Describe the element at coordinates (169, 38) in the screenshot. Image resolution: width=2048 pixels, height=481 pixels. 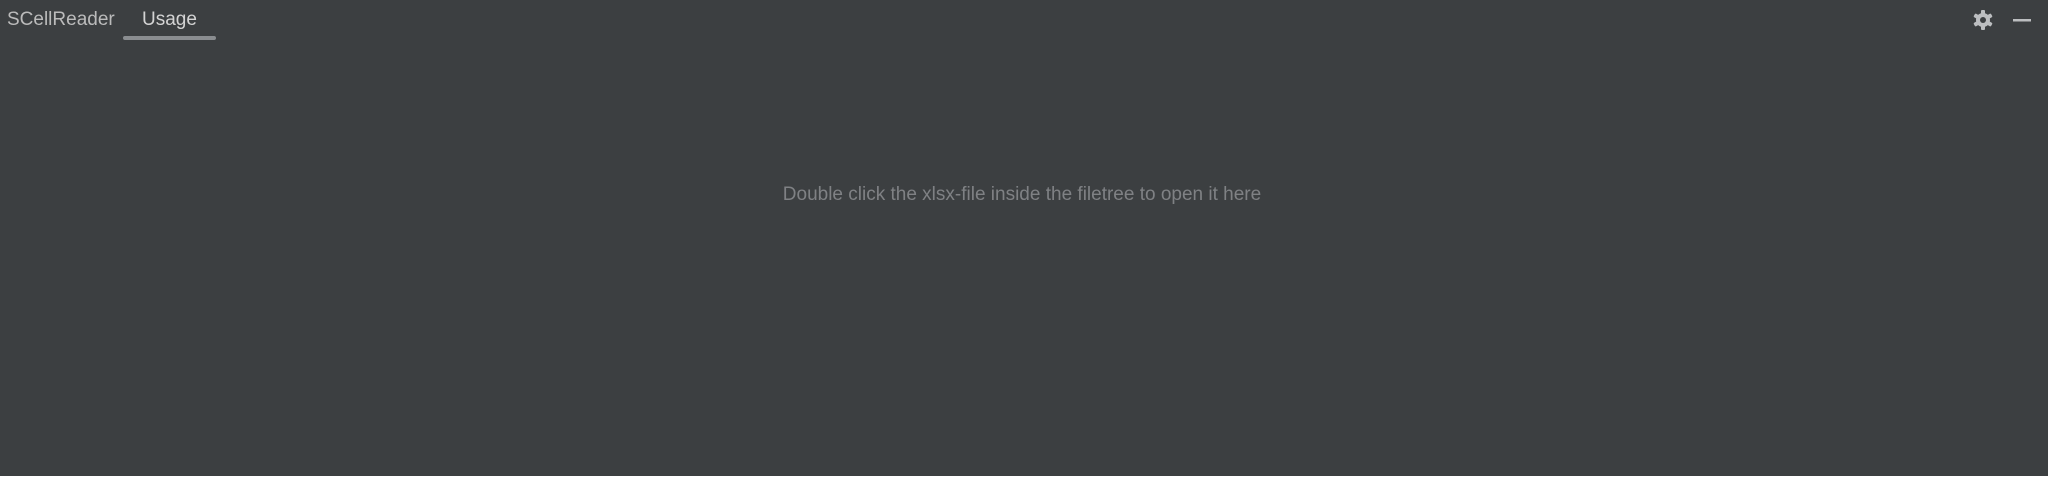
I see `tab-selected-indicator` at that location.